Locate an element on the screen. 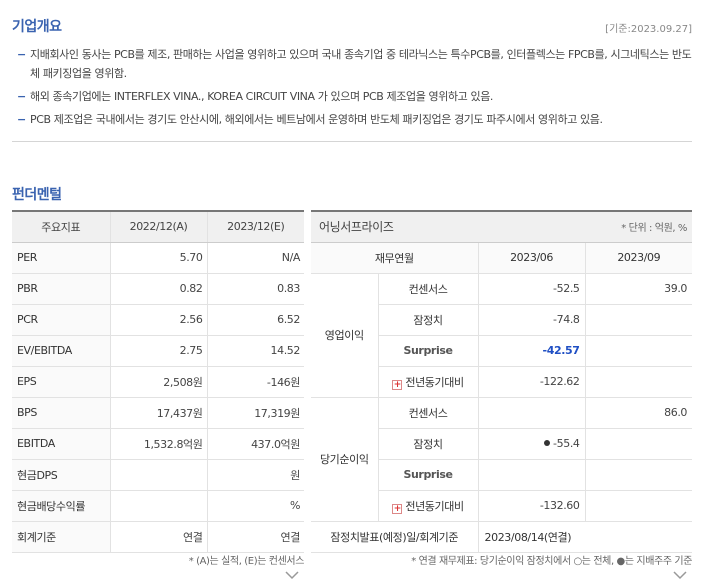  table-row: PER 5.70 N/A is located at coordinates (158, 258).